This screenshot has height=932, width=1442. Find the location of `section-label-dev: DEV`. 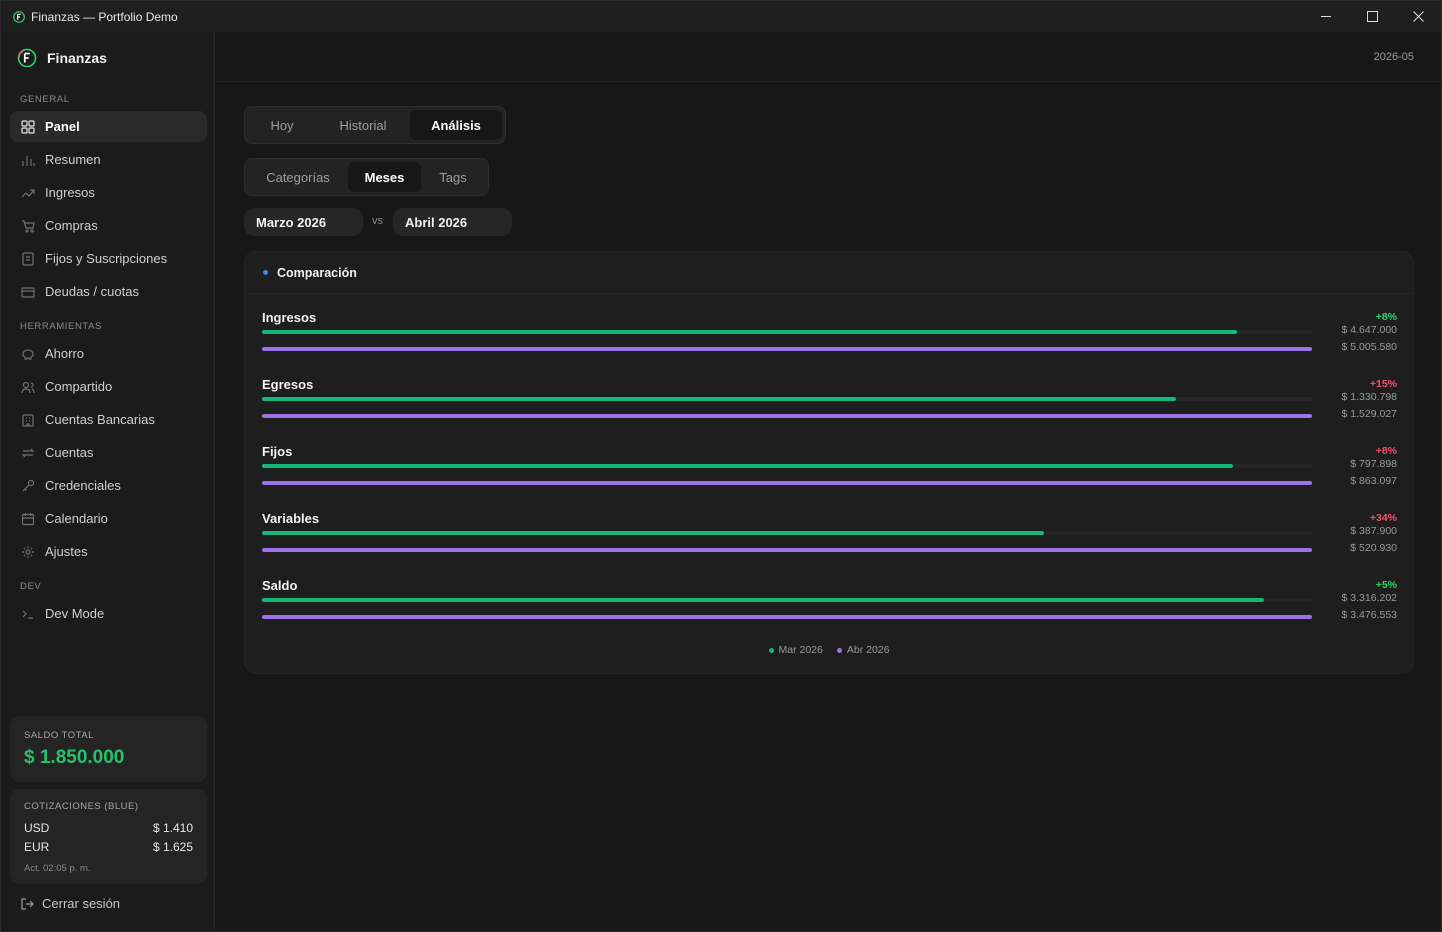

section-label-dev: DEV is located at coordinates (31, 586).